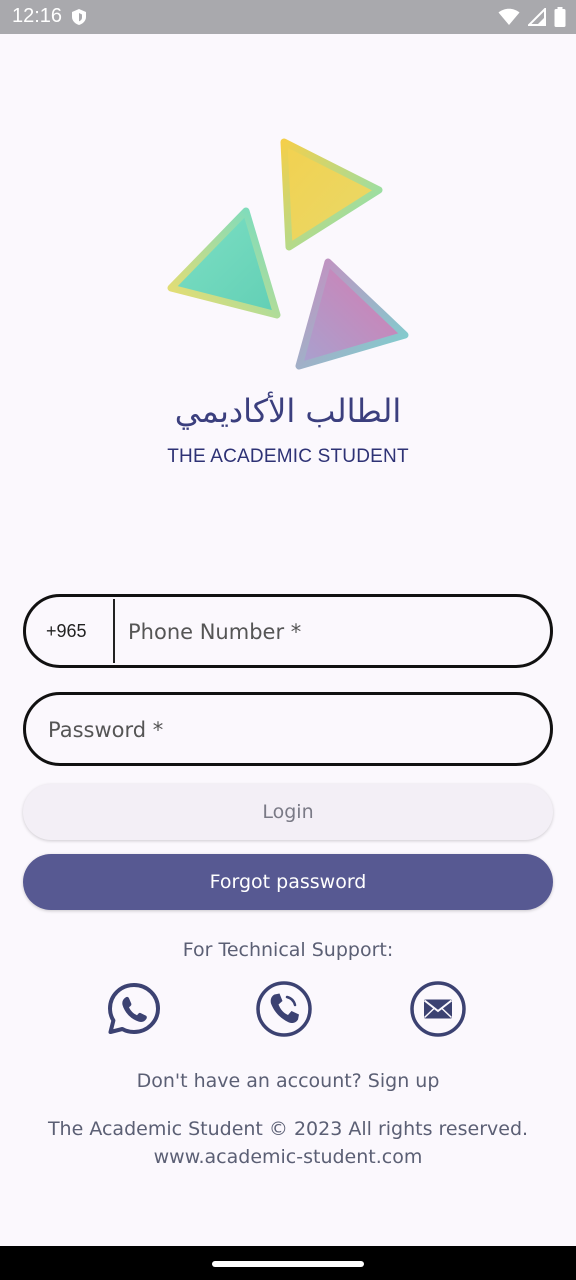  I want to click on home-handle, so click(288, 1264).